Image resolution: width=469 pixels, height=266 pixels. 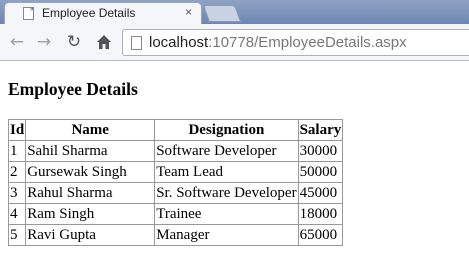 What do you see at coordinates (90, 172) in the screenshot?
I see `cell-name: Gursewak Singh` at bounding box center [90, 172].